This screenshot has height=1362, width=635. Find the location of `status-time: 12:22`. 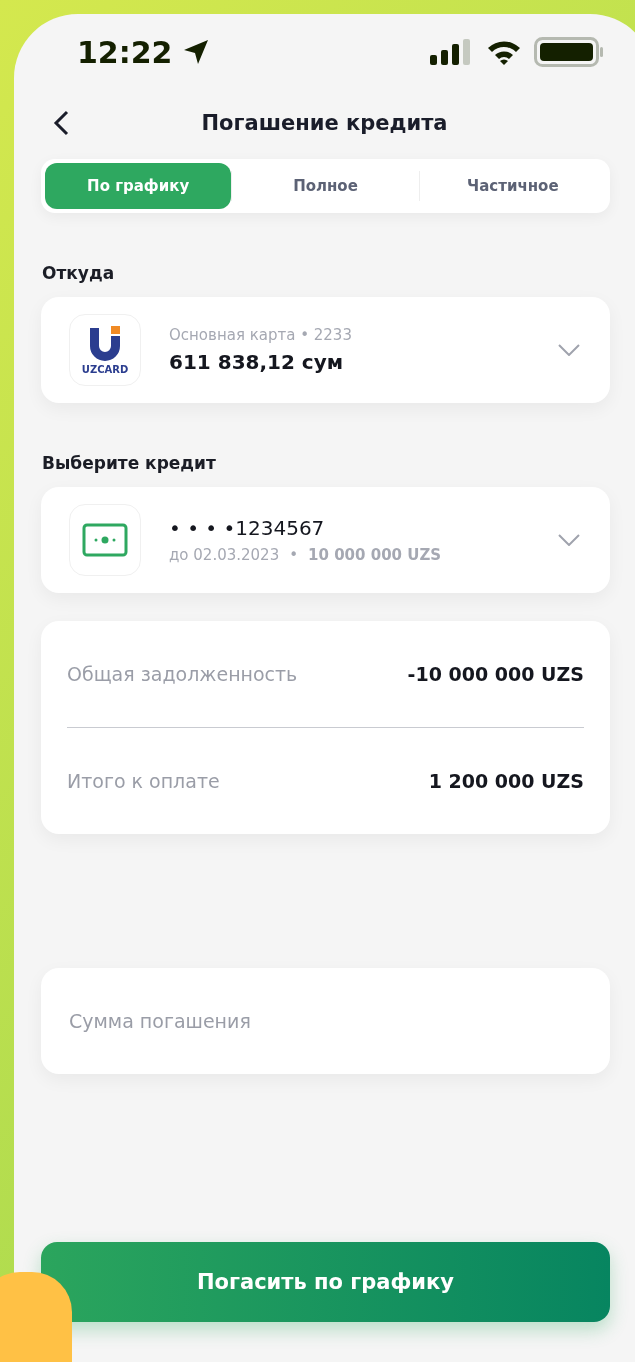

status-time: 12:22 is located at coordinates (125, 52).